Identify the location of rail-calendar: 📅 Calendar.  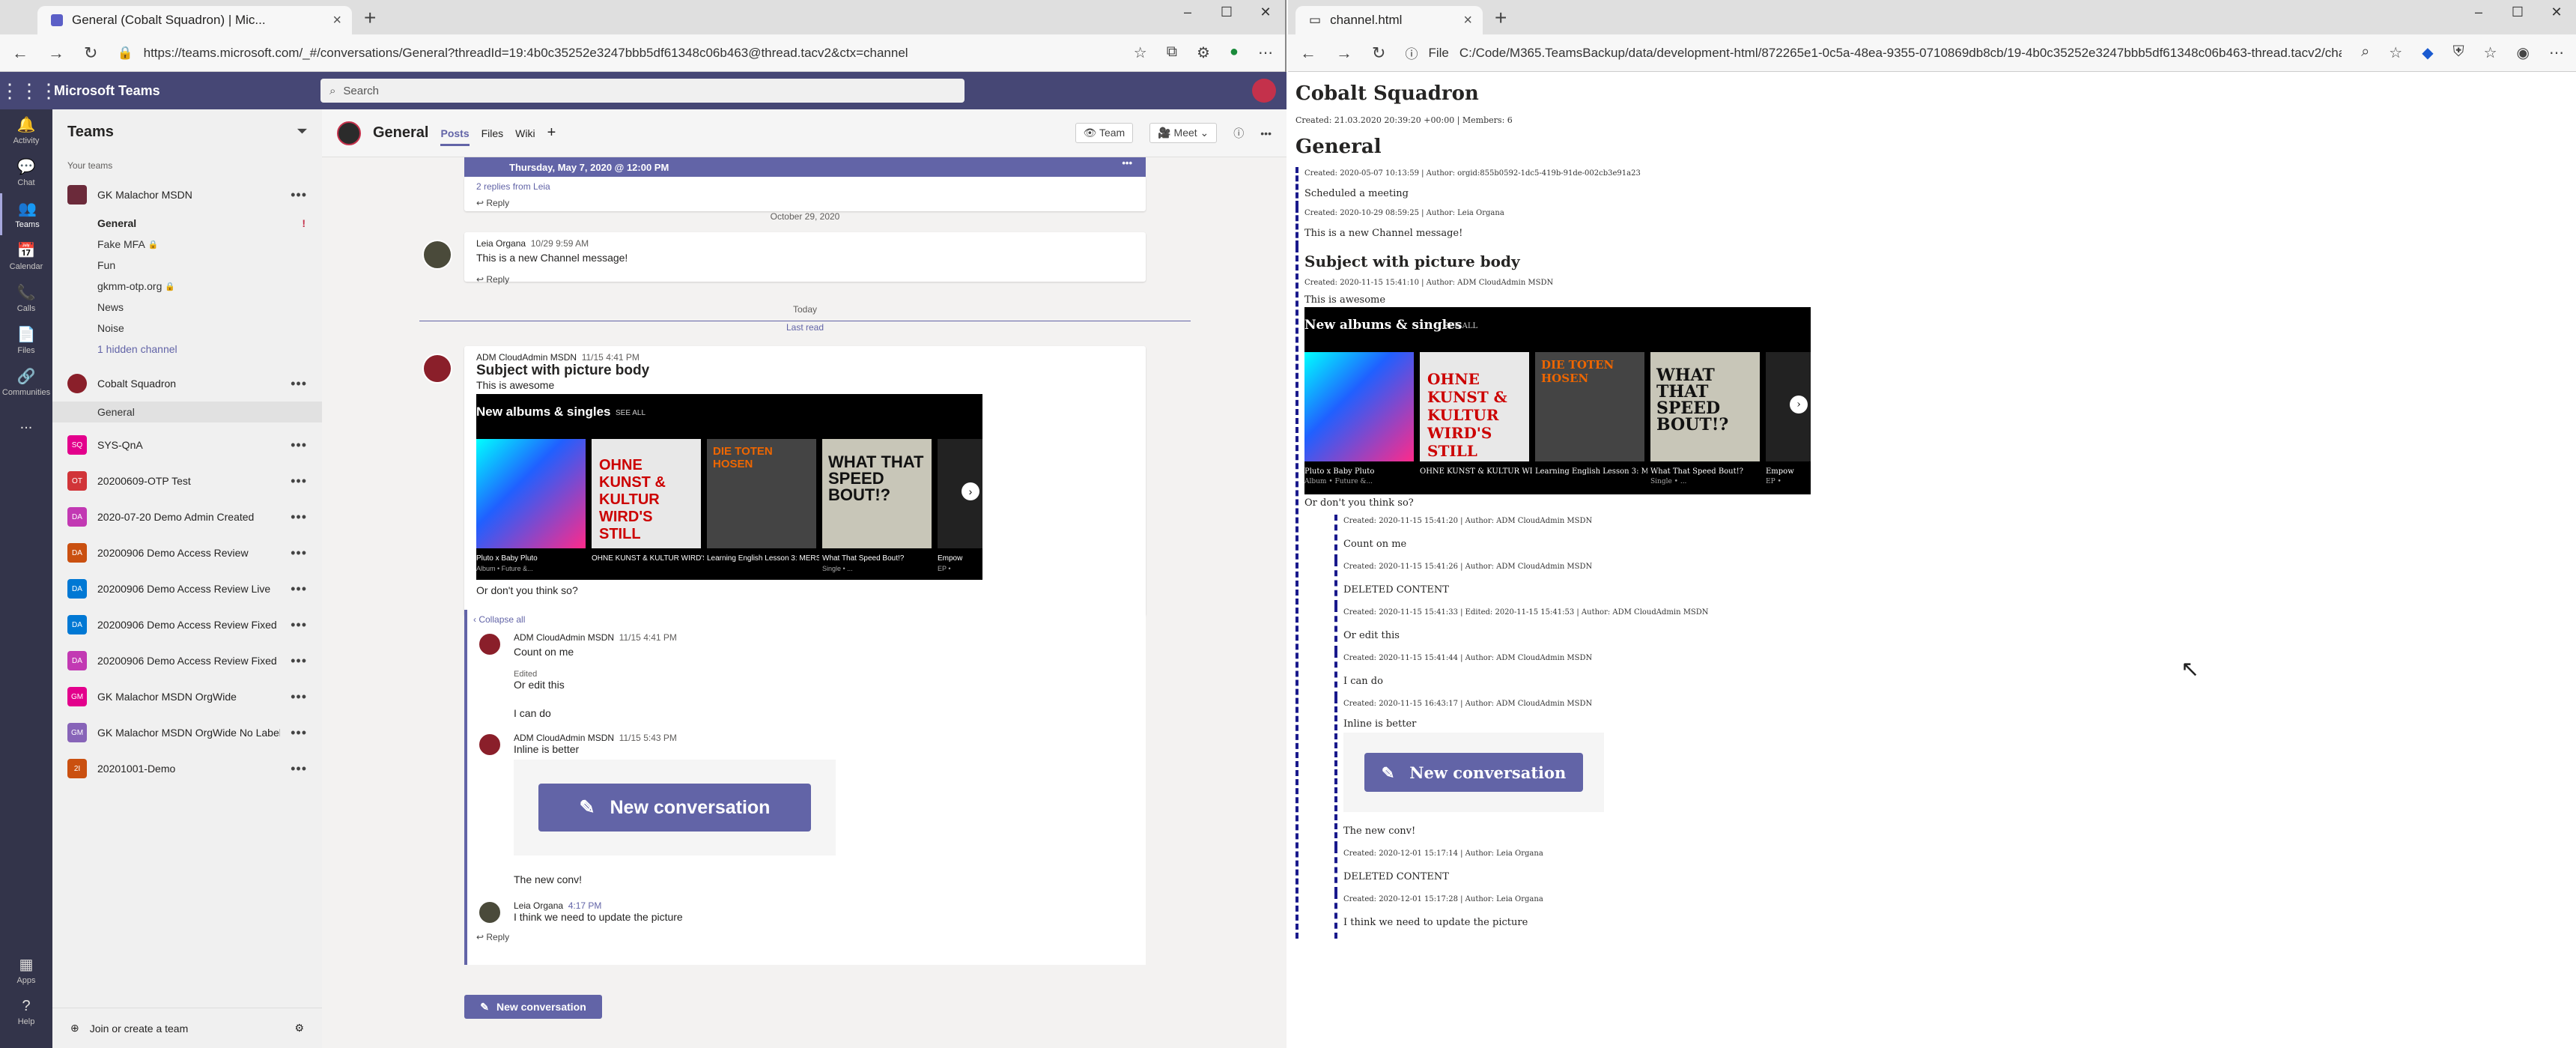
(26, 256).